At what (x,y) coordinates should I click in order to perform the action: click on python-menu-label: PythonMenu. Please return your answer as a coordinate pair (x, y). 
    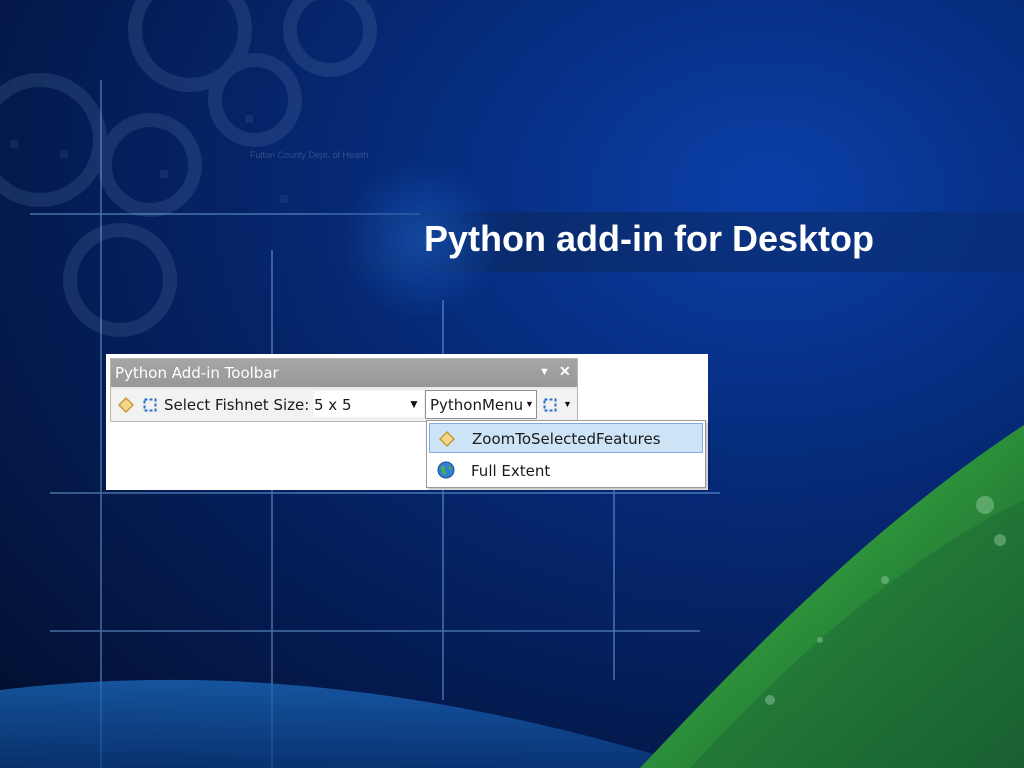
    Looking at the image, I should click on (477, 405).